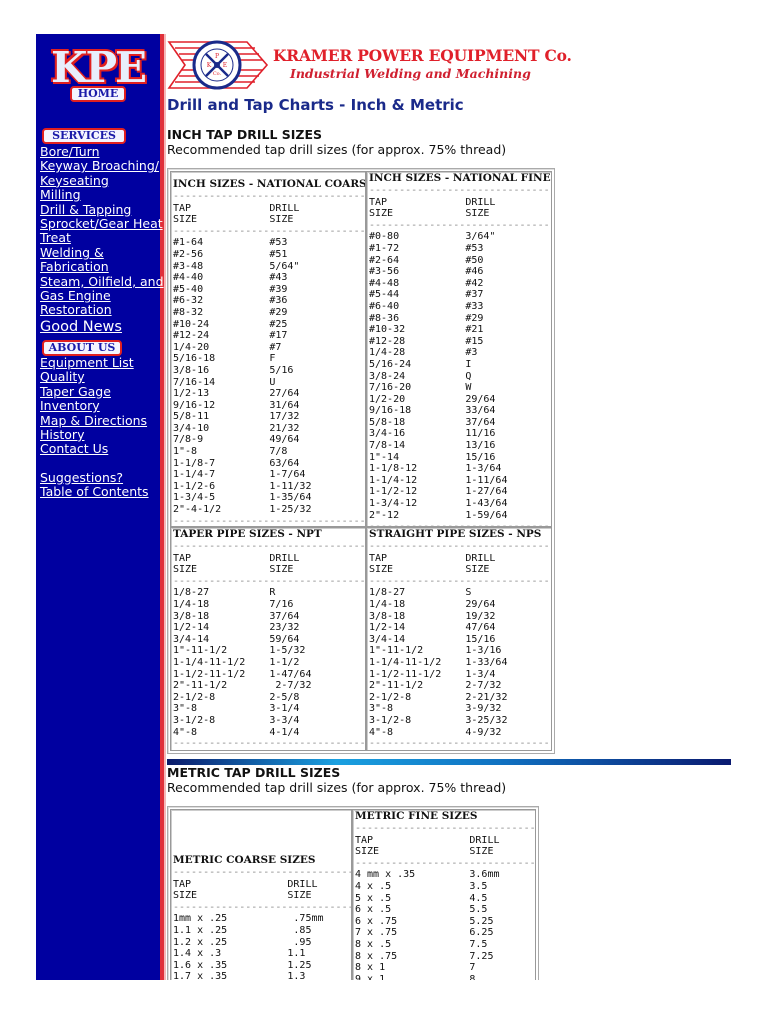  I want to click on sidebar-link-fabrication: Fabrication, so click(102, 266).